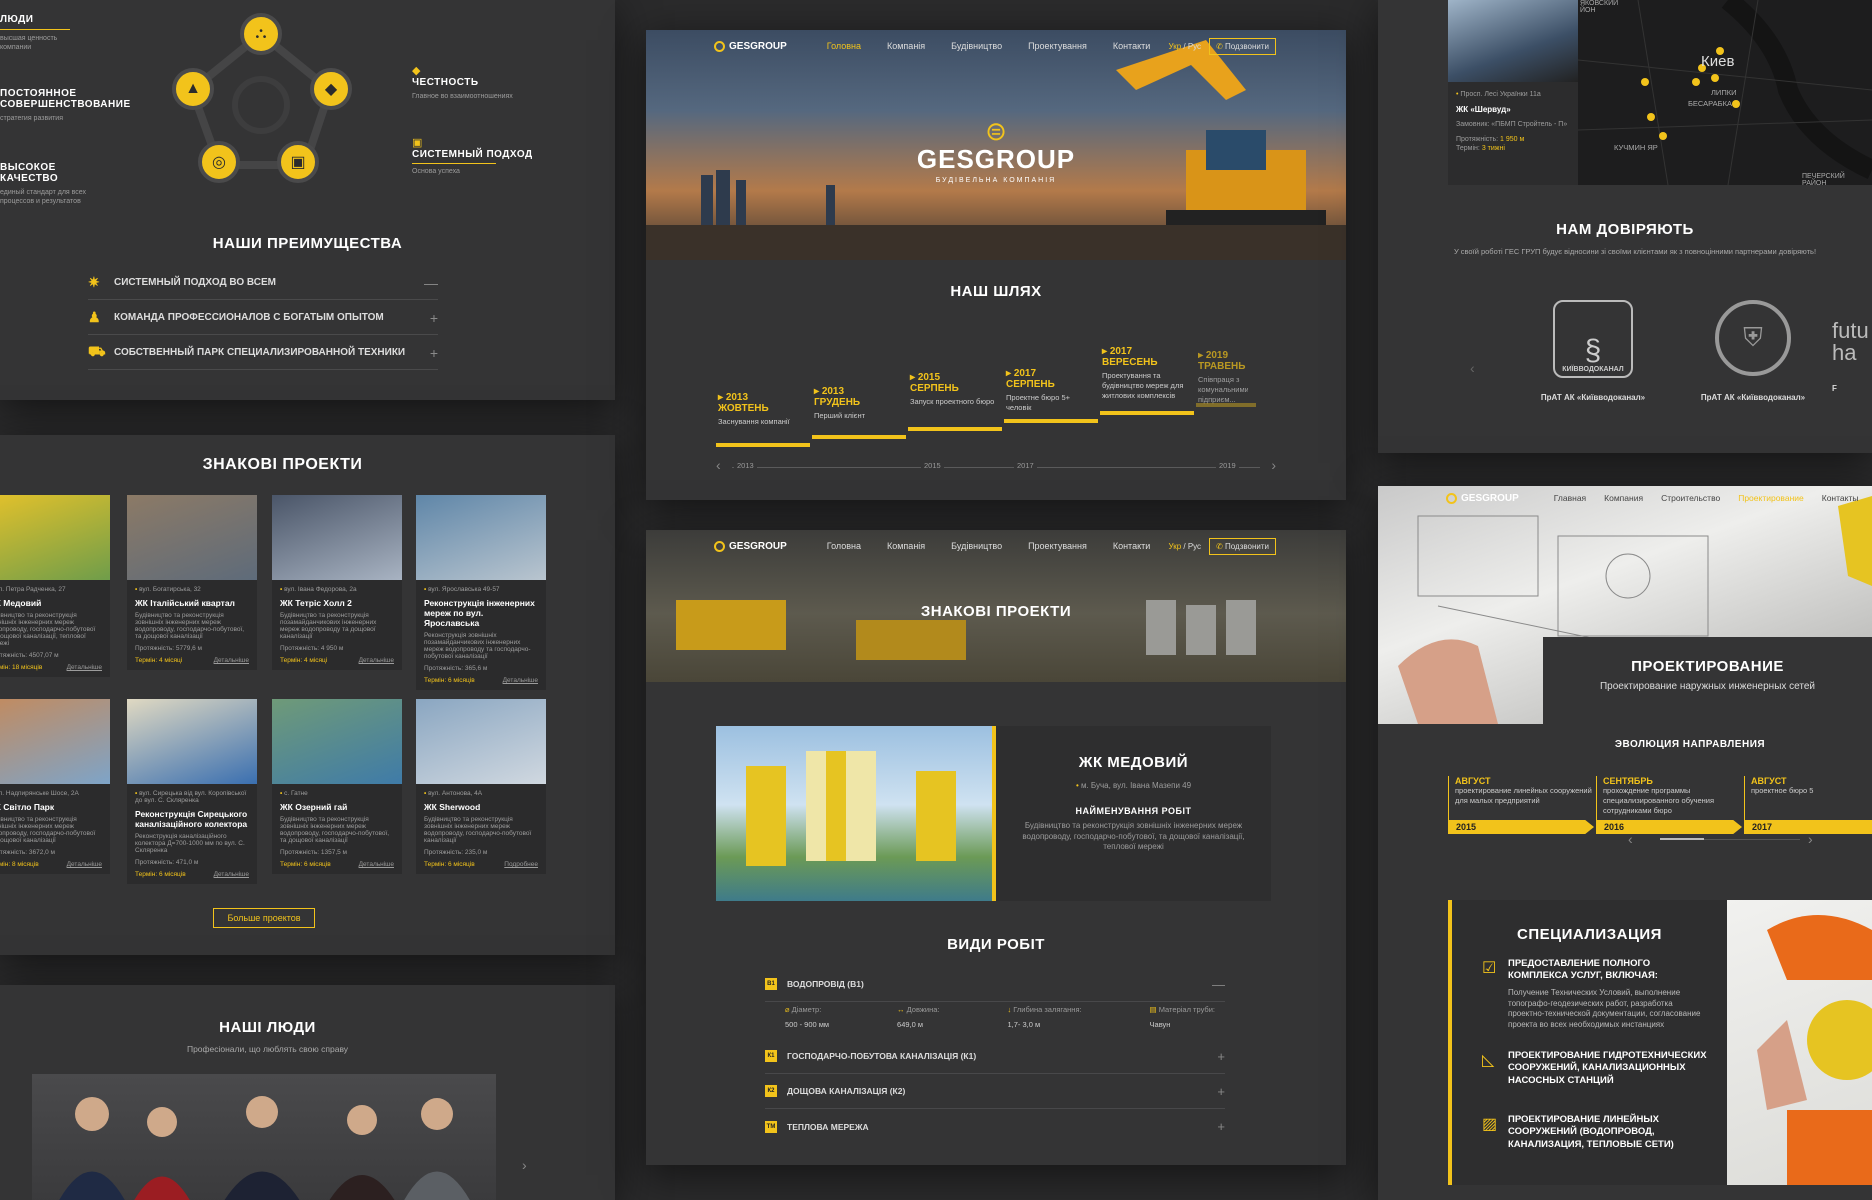  What do you see at coordinates (1044, 1017) in the screenshot?
I see `spec-depth: ↓ Глибина залягання: 1,7- 3,0 м` at bounding box center [1044, 1017].